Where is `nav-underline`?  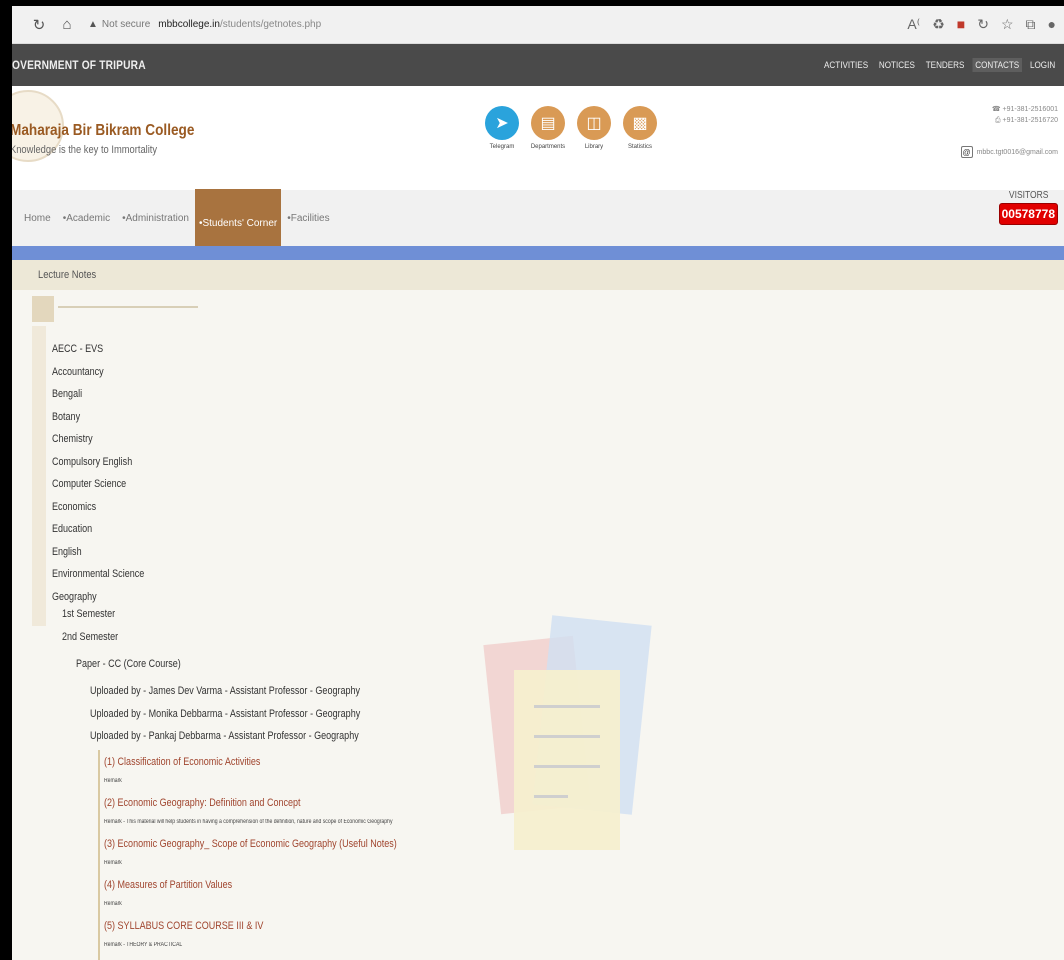
nav-underline is located at coordinates (538, 253).